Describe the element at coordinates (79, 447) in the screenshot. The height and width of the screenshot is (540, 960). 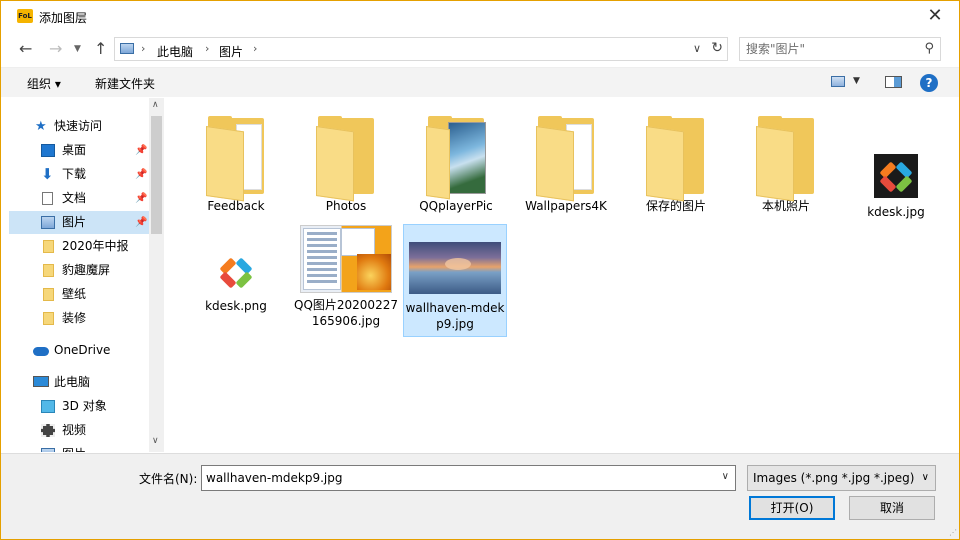
I see `sidebar-item-pictures-pc: 图片` at that location.